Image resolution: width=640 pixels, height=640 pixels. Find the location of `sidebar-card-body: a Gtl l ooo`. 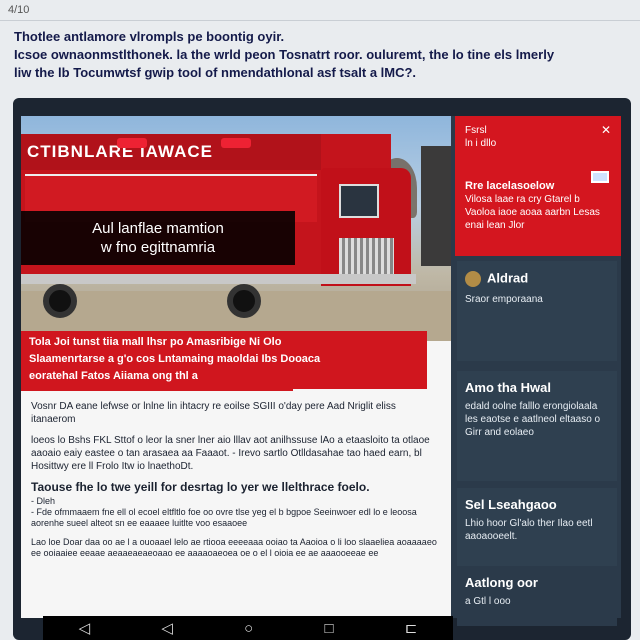

sidebar-card-body: a Gtl l ooo is located at coordinates (488, 601).